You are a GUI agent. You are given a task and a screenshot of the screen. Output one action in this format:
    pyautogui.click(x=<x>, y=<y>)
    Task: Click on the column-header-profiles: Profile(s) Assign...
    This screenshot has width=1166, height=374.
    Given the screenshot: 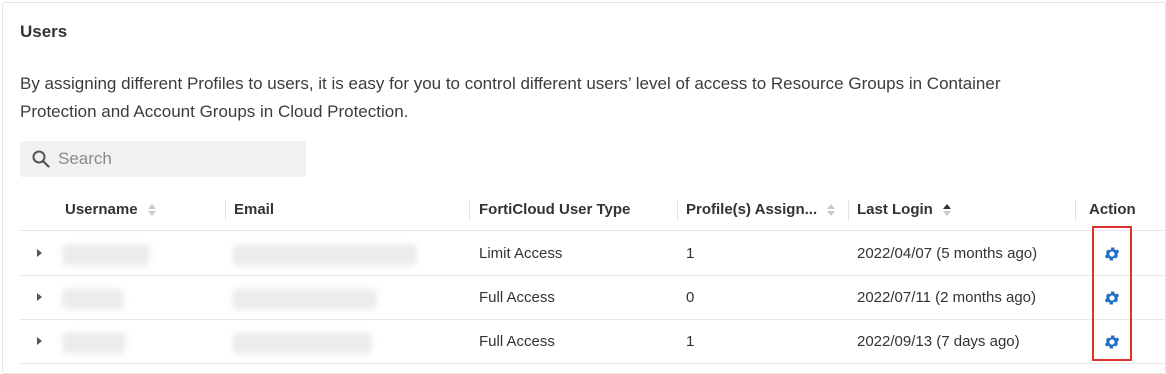 What is the action you would take?
    pyautogui.click(x=761, y=209)
    